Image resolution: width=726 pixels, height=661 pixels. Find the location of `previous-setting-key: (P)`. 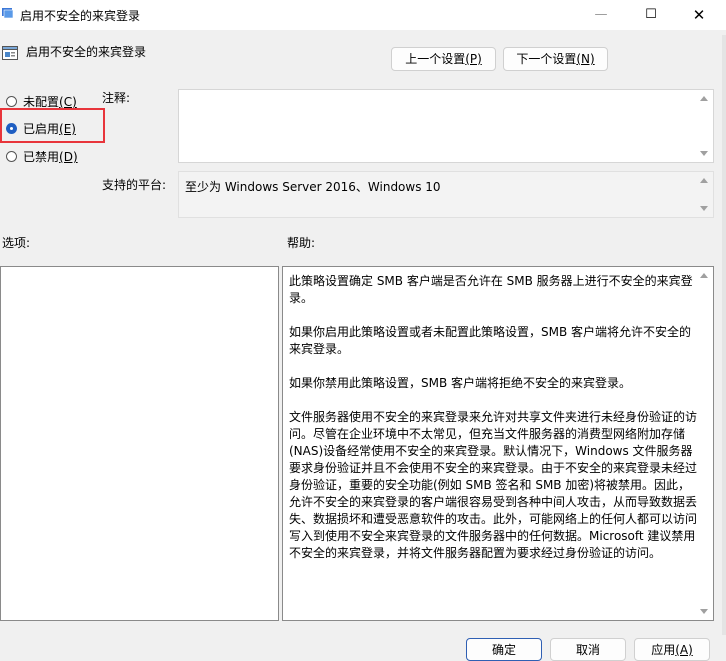

previous-setting-key: (P) is located at coordinates (473, 59).